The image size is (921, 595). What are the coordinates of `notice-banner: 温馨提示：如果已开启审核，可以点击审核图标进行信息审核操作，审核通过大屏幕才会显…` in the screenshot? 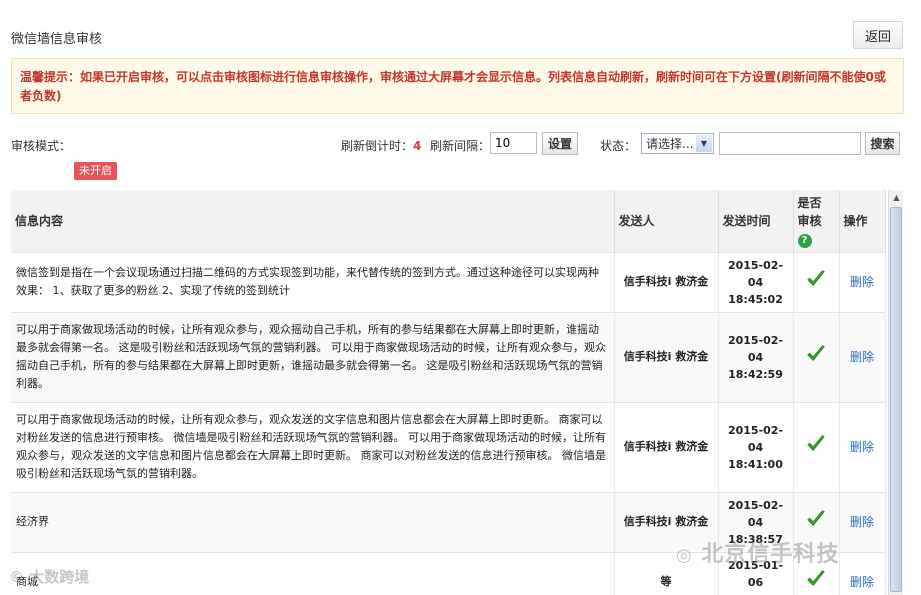 It's located at (457, 86).